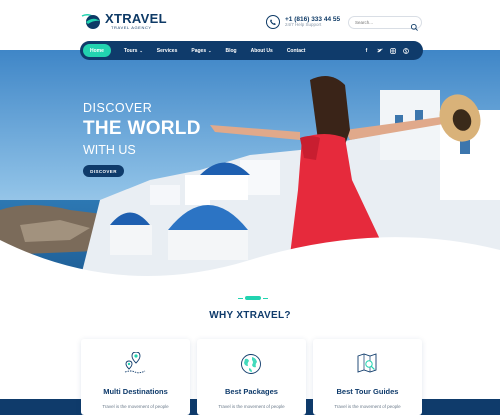 The image size is (500, 415). What do you see at coordinates (135, 391) in the screenshot?
I see `card-title: Multi Destinations` at bounding box center [135, 391].